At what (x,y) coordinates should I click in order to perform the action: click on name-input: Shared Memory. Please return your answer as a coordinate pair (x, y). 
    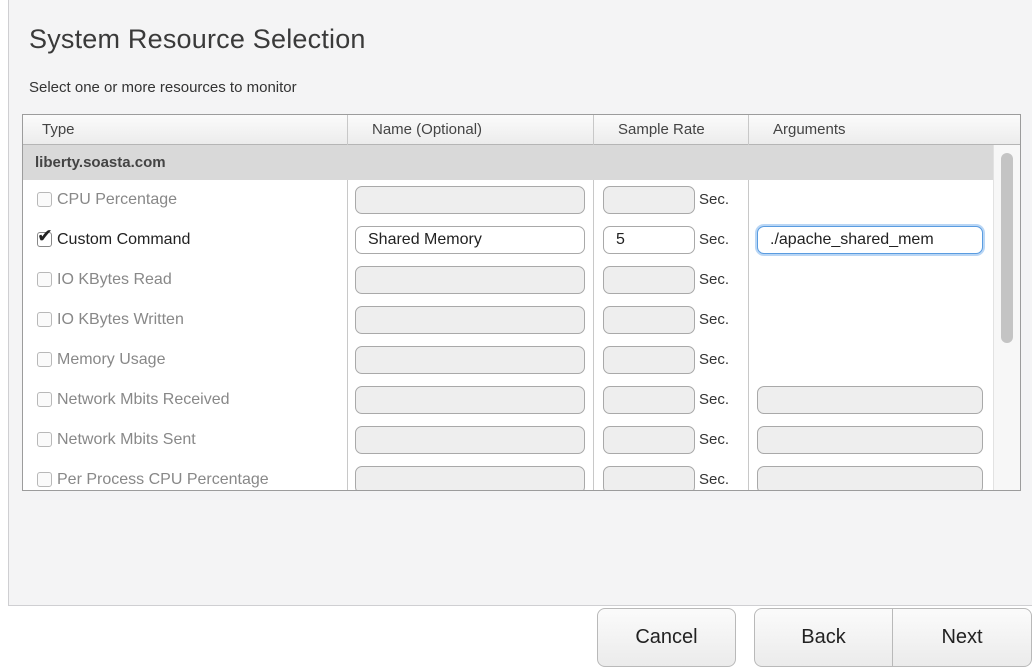
    Looking at the image, I should click on (470, 240).